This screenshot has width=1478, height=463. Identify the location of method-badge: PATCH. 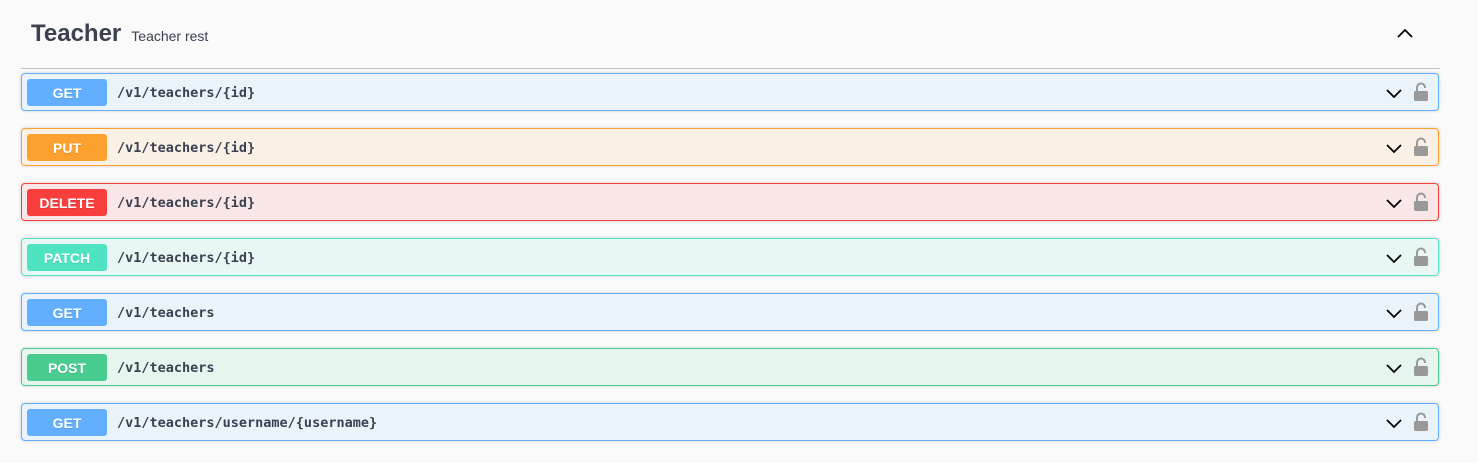
(67, 257).